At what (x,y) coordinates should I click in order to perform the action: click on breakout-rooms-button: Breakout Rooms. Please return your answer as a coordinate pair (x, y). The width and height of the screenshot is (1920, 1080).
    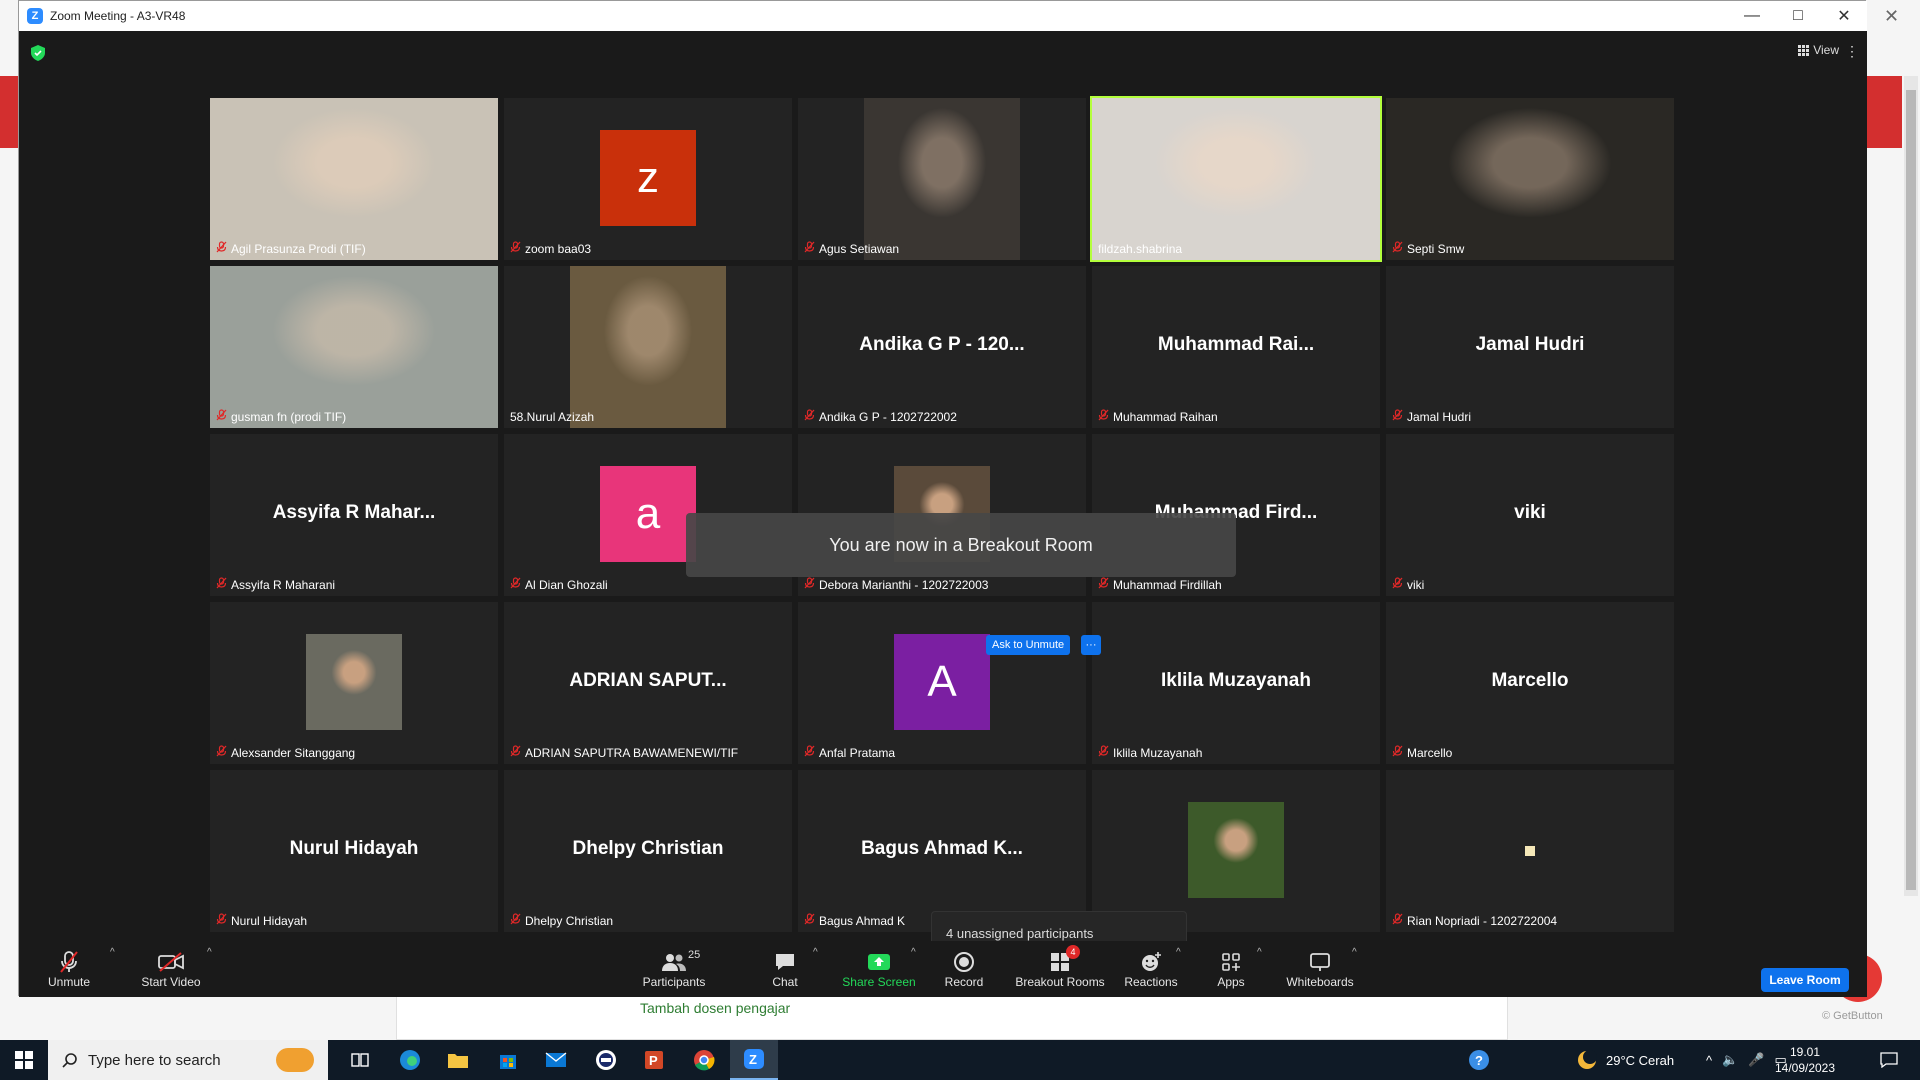
    Looking at the image, I should click on (1060, 969).